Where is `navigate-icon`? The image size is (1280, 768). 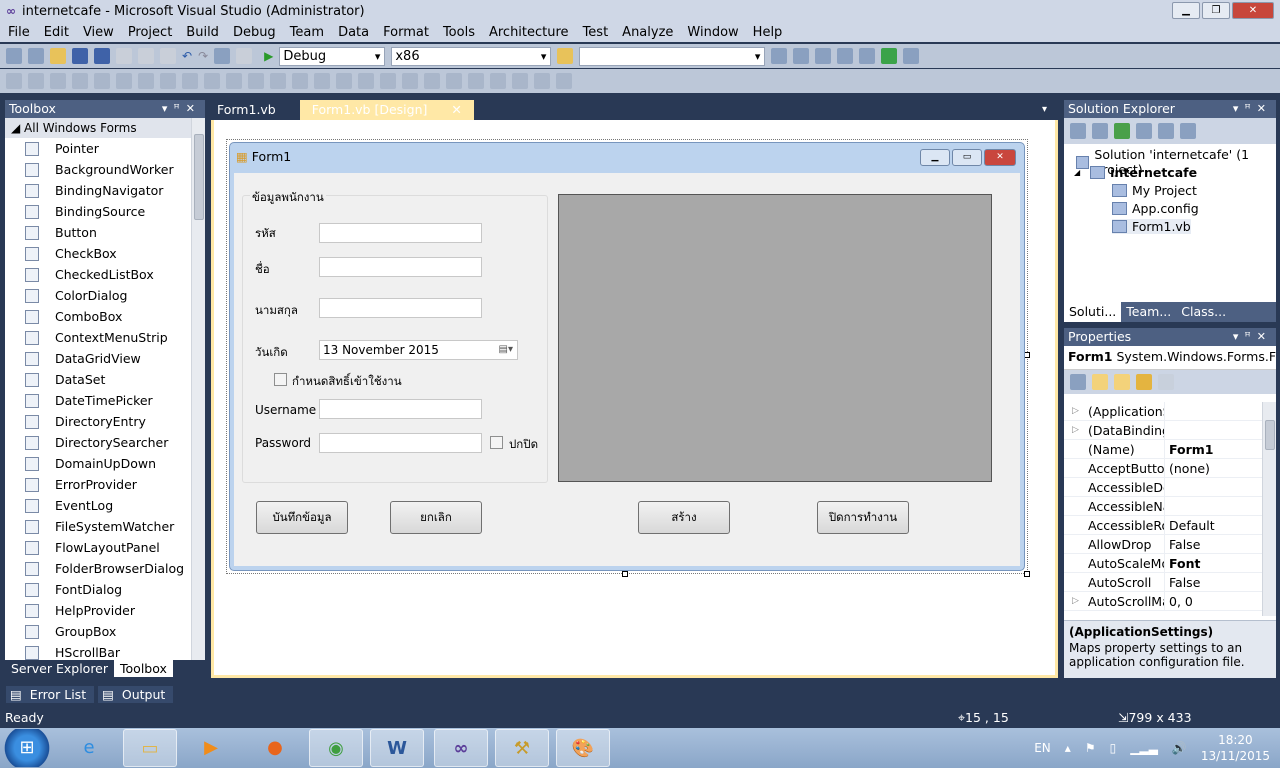
navigate-icon is located at coordinates (222, 56).